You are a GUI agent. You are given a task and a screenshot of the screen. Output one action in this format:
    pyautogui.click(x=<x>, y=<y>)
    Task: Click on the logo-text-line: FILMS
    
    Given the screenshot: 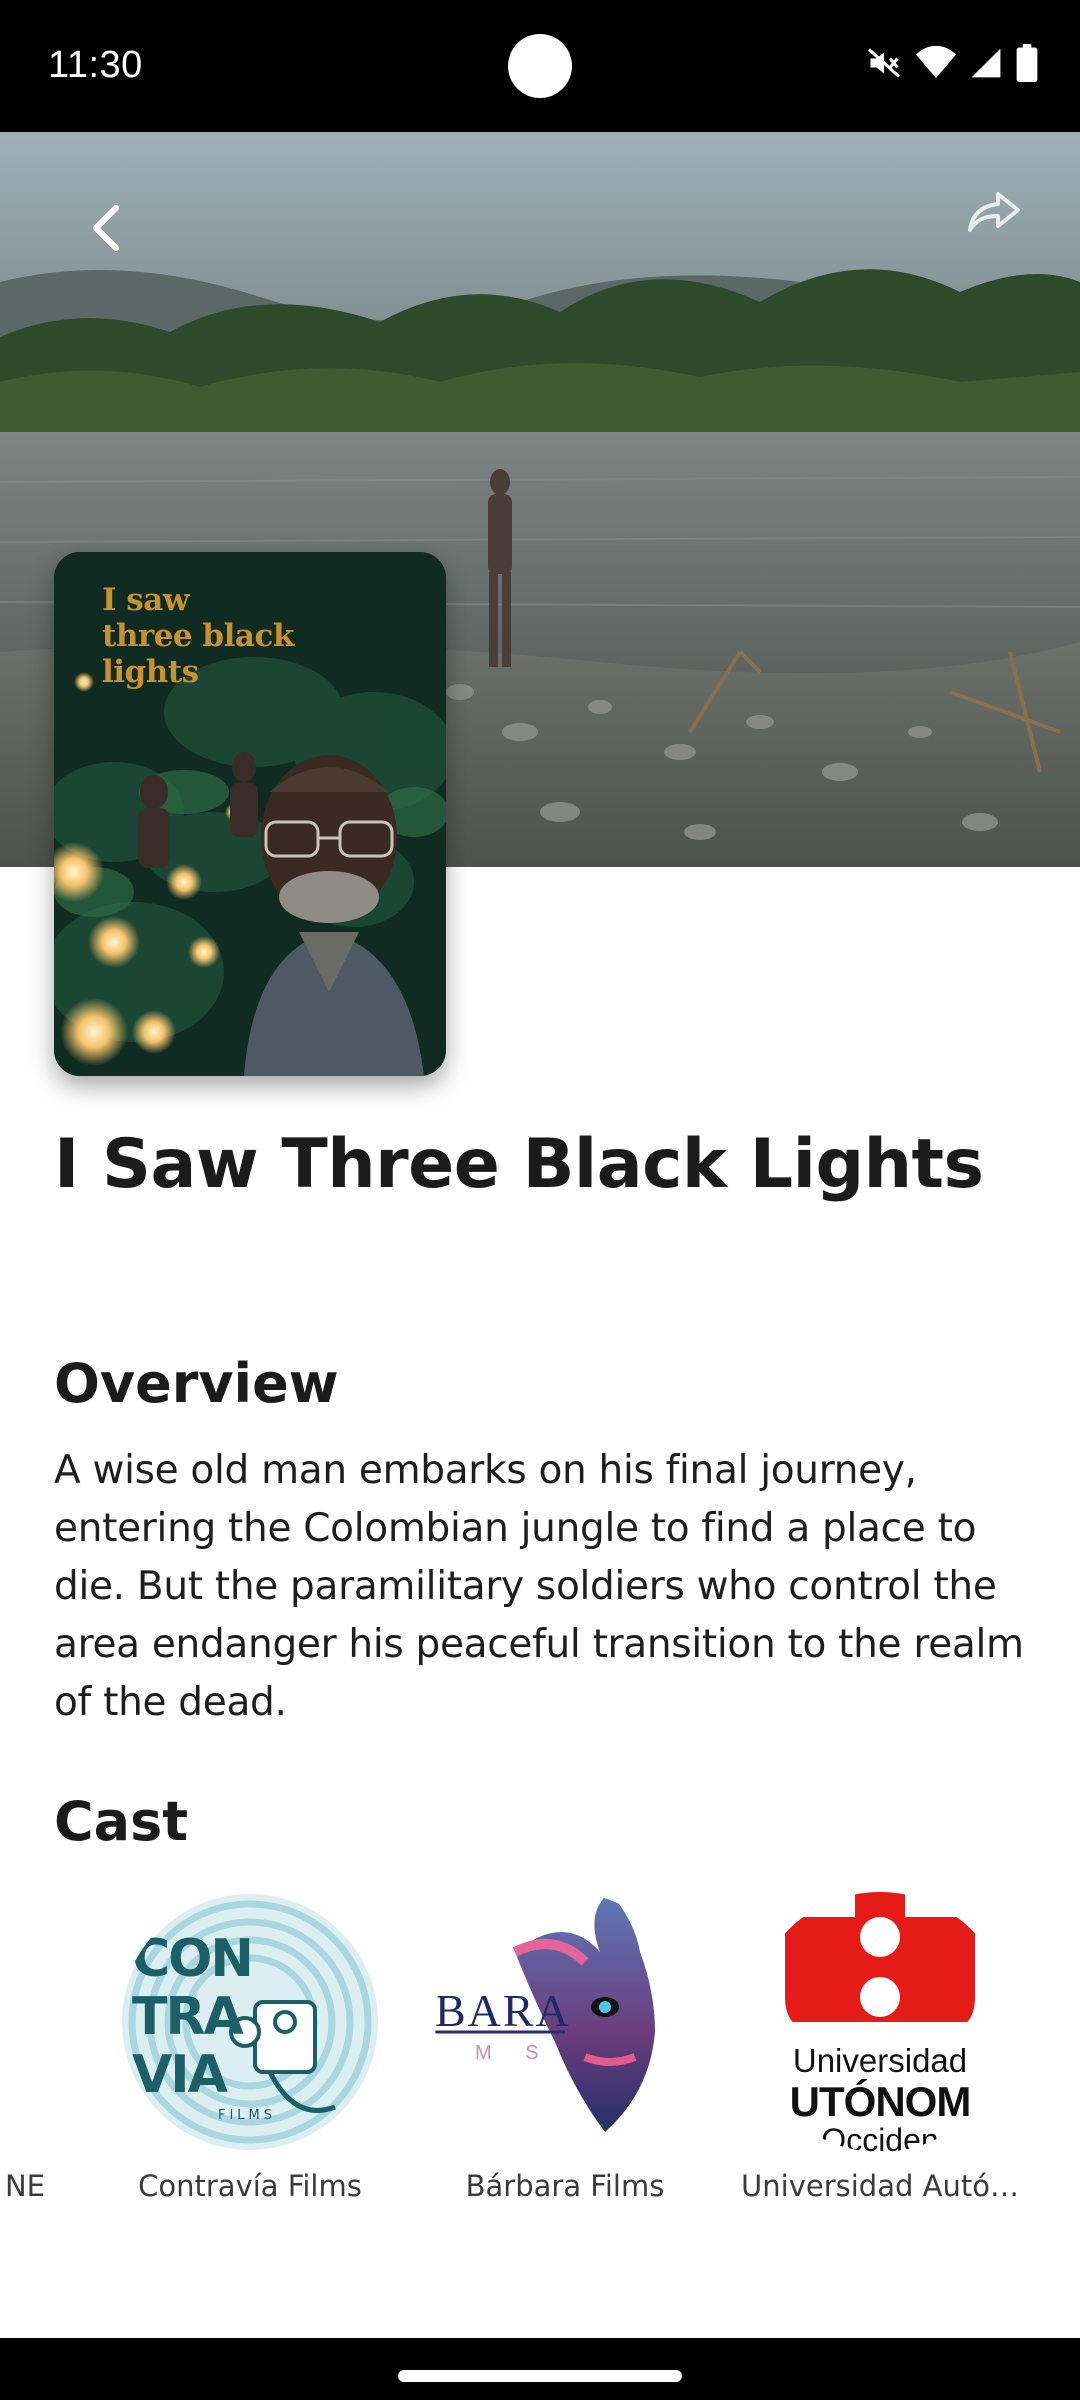 What is the action you would take?
    pyautogui.click(x=247, y=2115)
    